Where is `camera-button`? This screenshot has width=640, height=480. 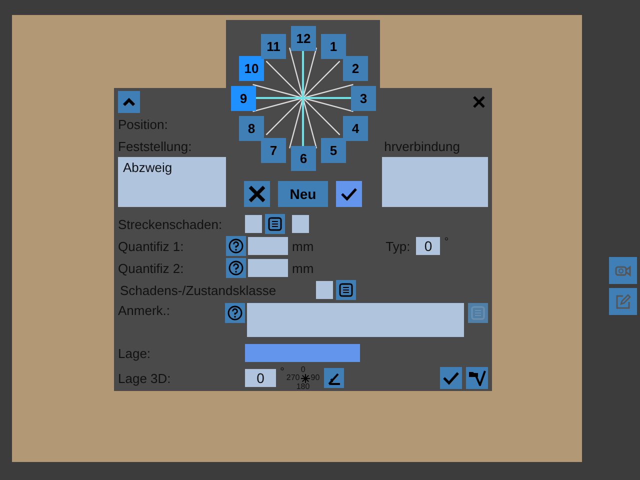
camera-button is located at coordinates (623, 270).